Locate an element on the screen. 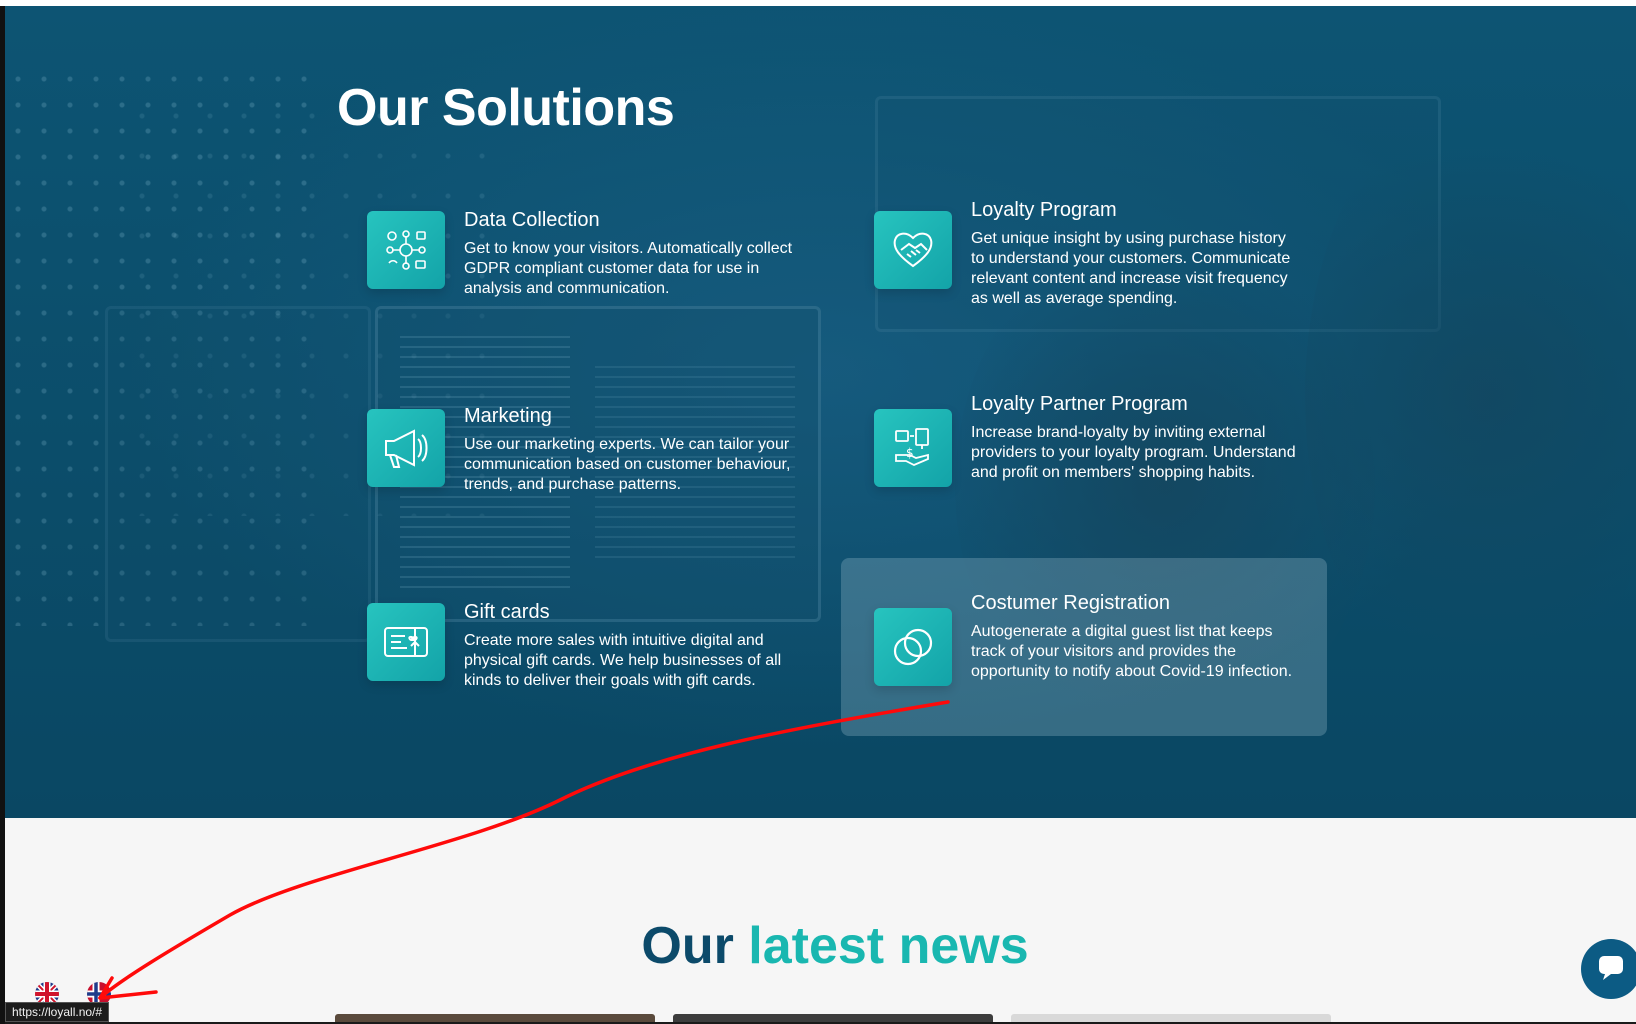 Image resolution: width=1636 pixels, height=1024 pixels. gift-card-icon is located at coordinates (406, 642).